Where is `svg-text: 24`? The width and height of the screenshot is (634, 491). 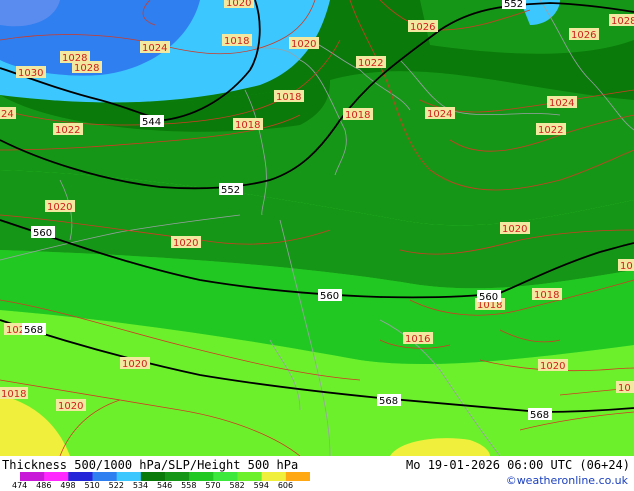 svg-text: 24 is located at coordinates (7, 114).